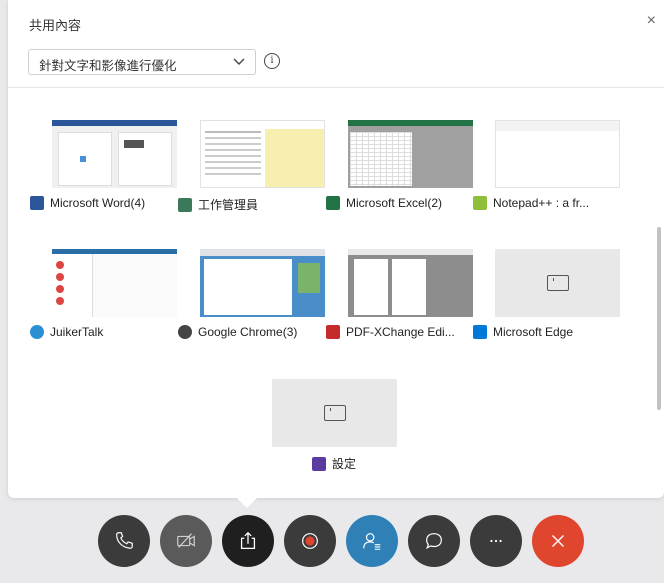 This screenshot has height=583, width=664. Describe the element at coordinates (333, 332) in the screenshot. I see `pdfxchange-icon` at that location.